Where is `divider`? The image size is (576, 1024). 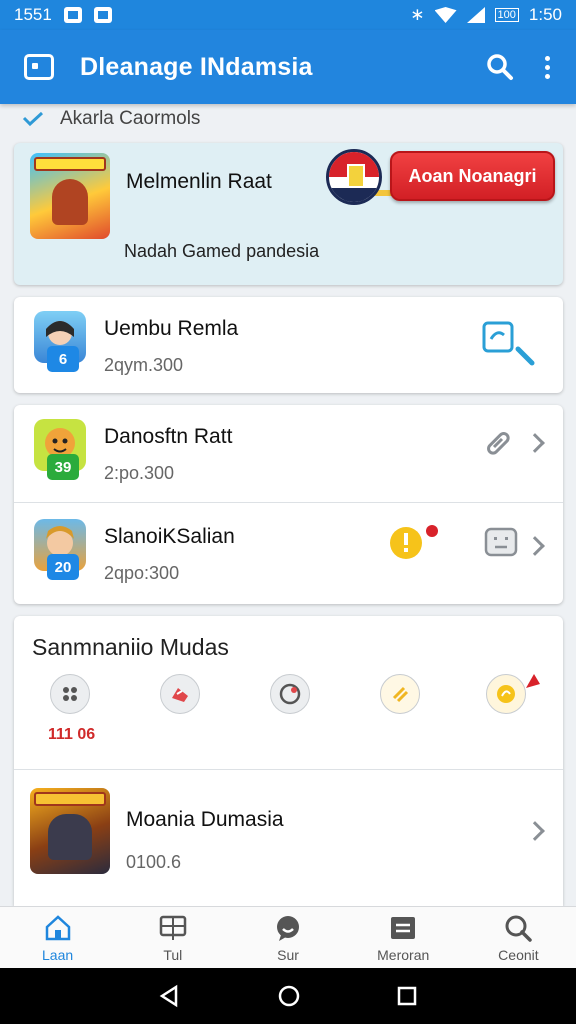
divider is located at coordinates (288, 502).